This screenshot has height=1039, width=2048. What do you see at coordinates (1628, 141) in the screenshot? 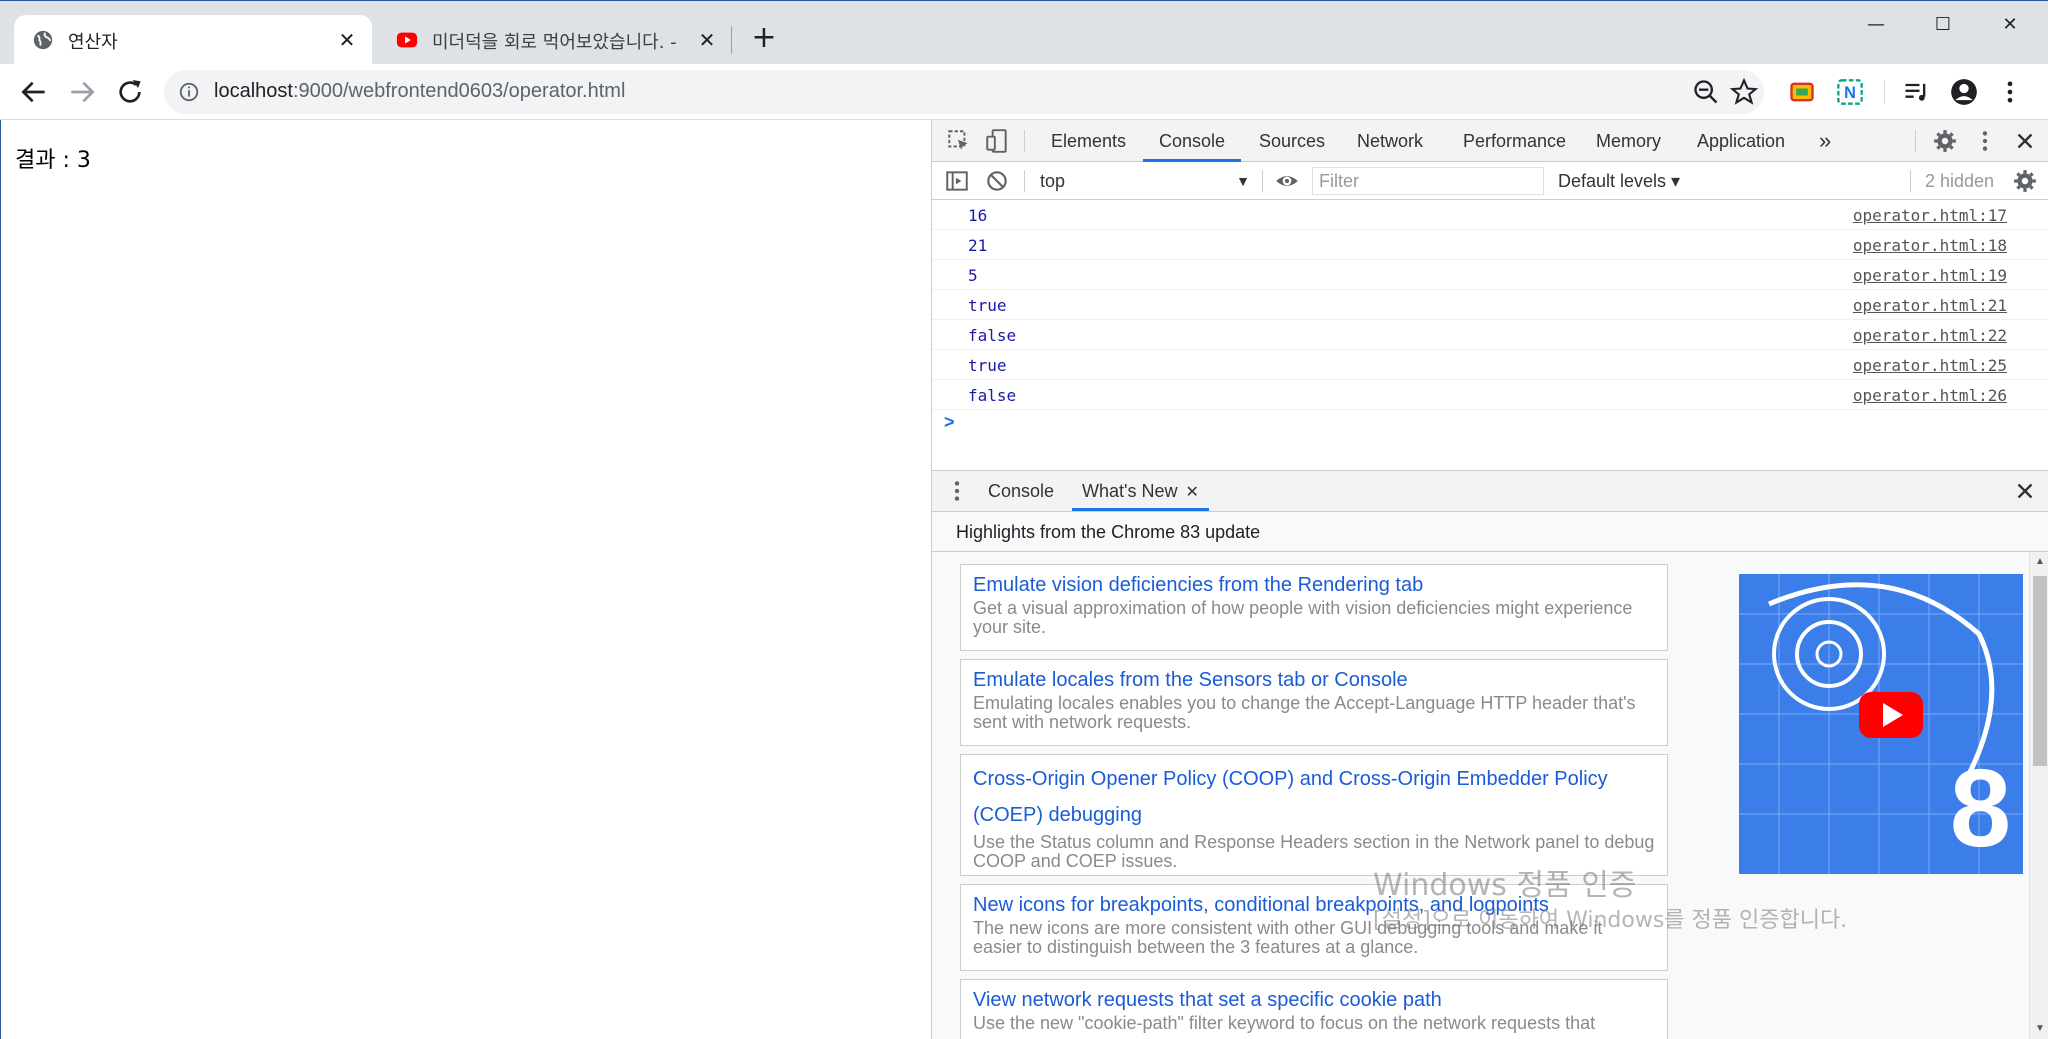
I see `devtools-tab-memory: Memory` at bounding box center [1628, 141].